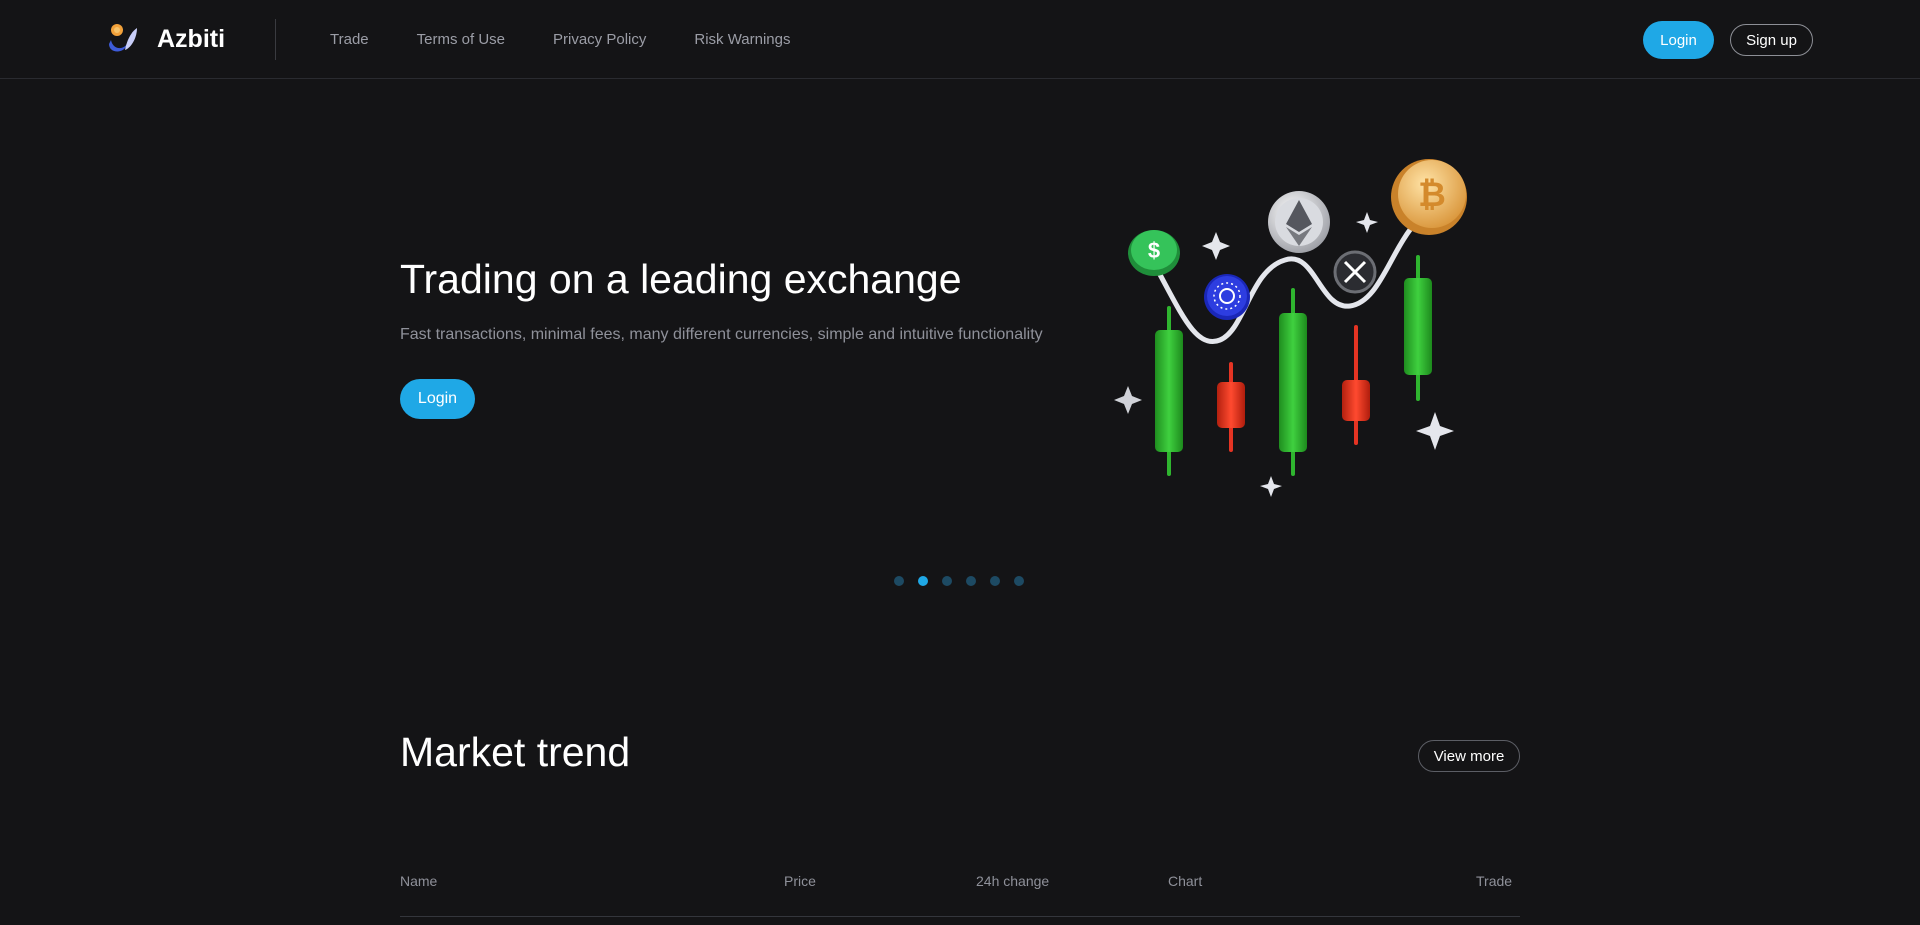 This screenshot has height=925, width=1920. Describe the element at coordinates (1013, 881) in the screenshot. I see `column-header-24h-change: 24h change` at that location.